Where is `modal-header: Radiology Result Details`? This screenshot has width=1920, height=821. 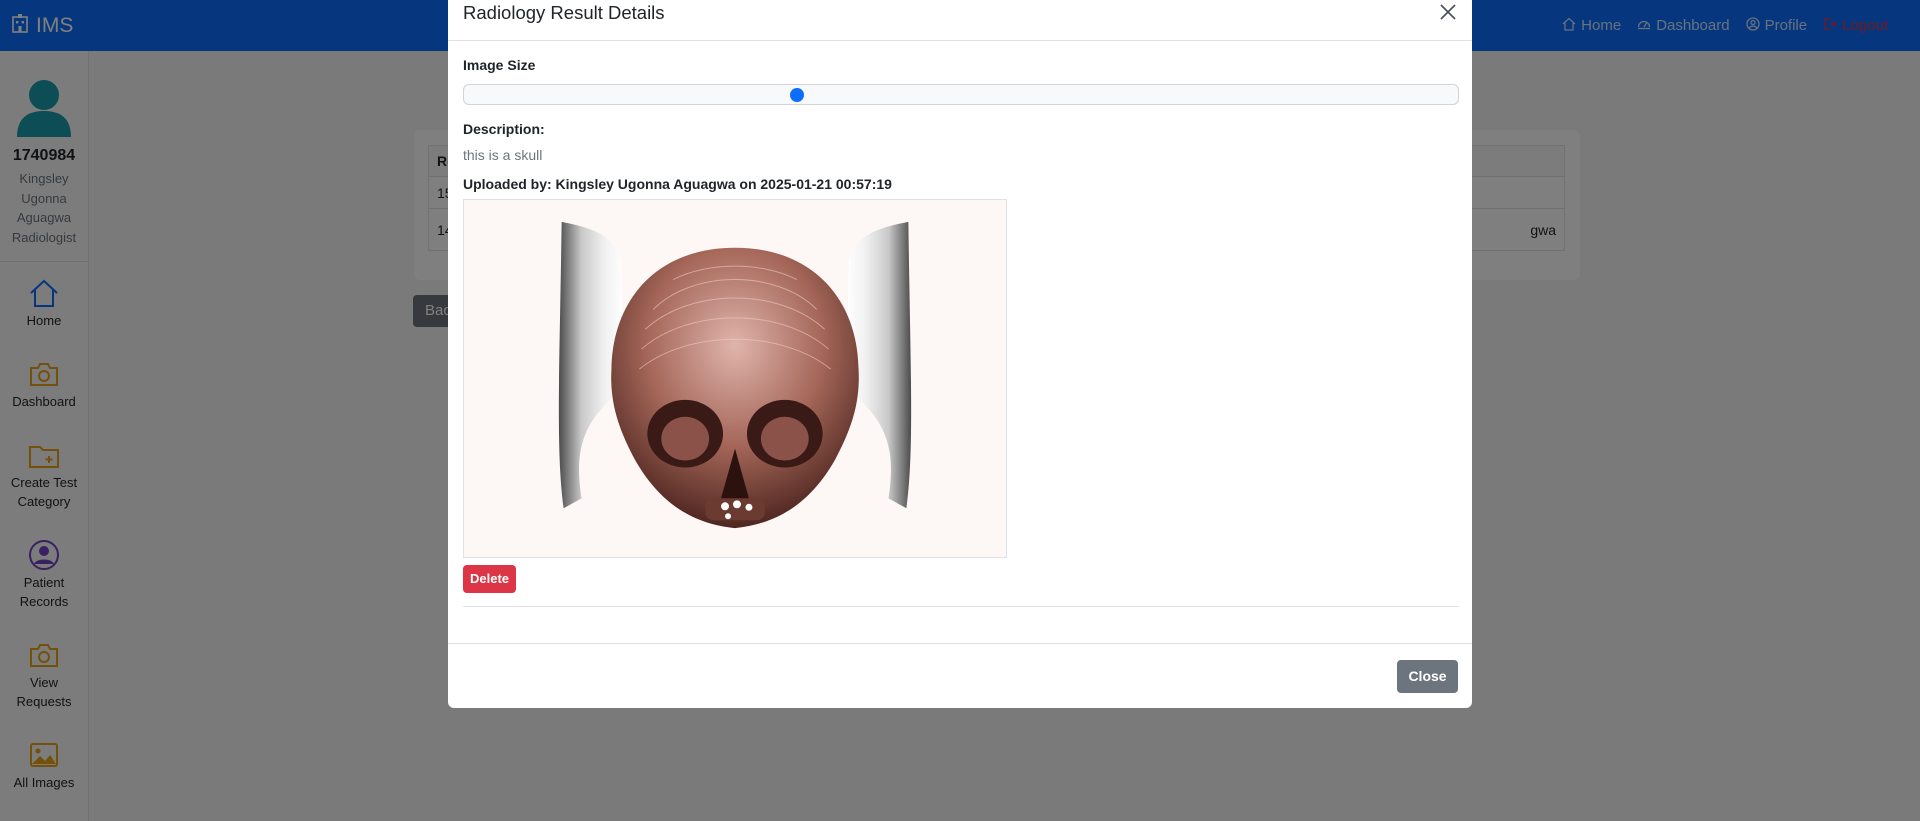
modal-header: Radiology Result Details is located at coordinates (960, 20).